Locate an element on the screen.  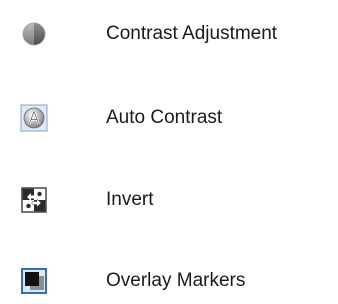
contrast-adjustment-icon is located at coordinates (34, 34).